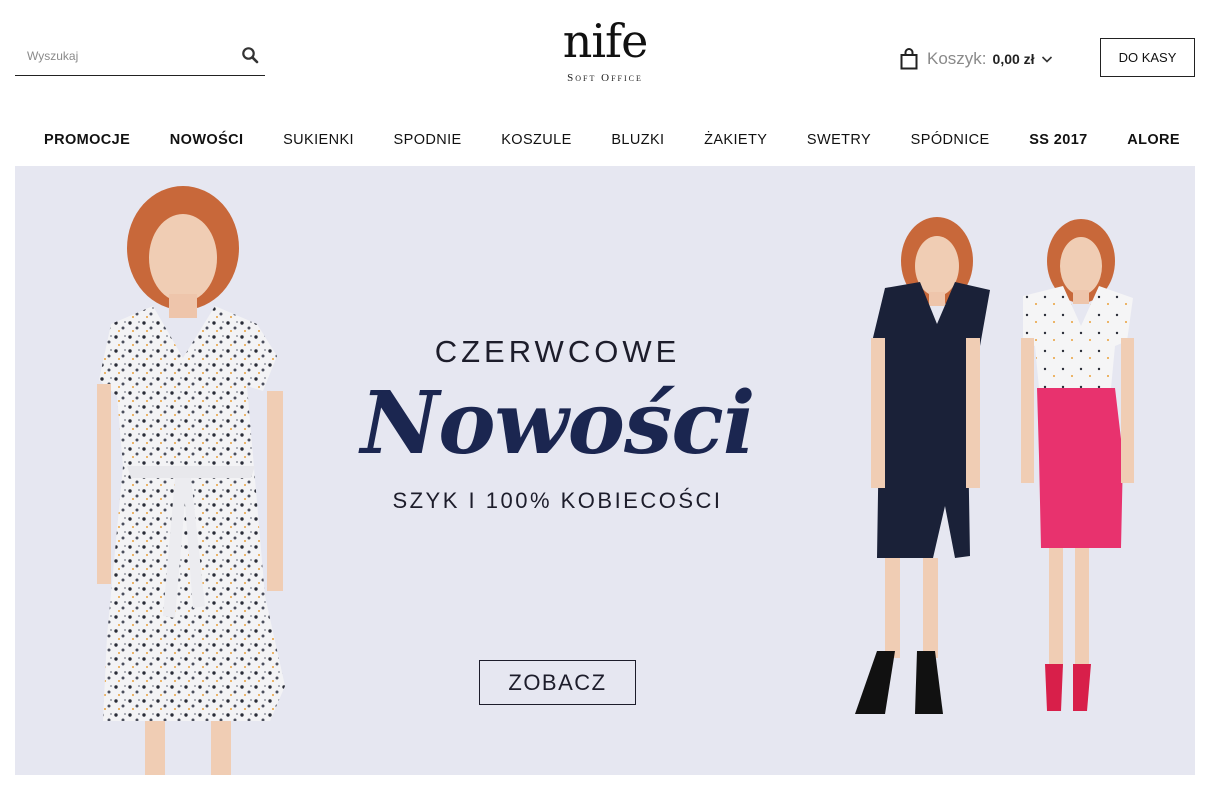 Image resolution: width=1209 pixels, height=789 pixels. Describe the element at coordinates (318, 140) in the screenshot. I see `nav-item-sukienki: SUKIENKI` at that location.